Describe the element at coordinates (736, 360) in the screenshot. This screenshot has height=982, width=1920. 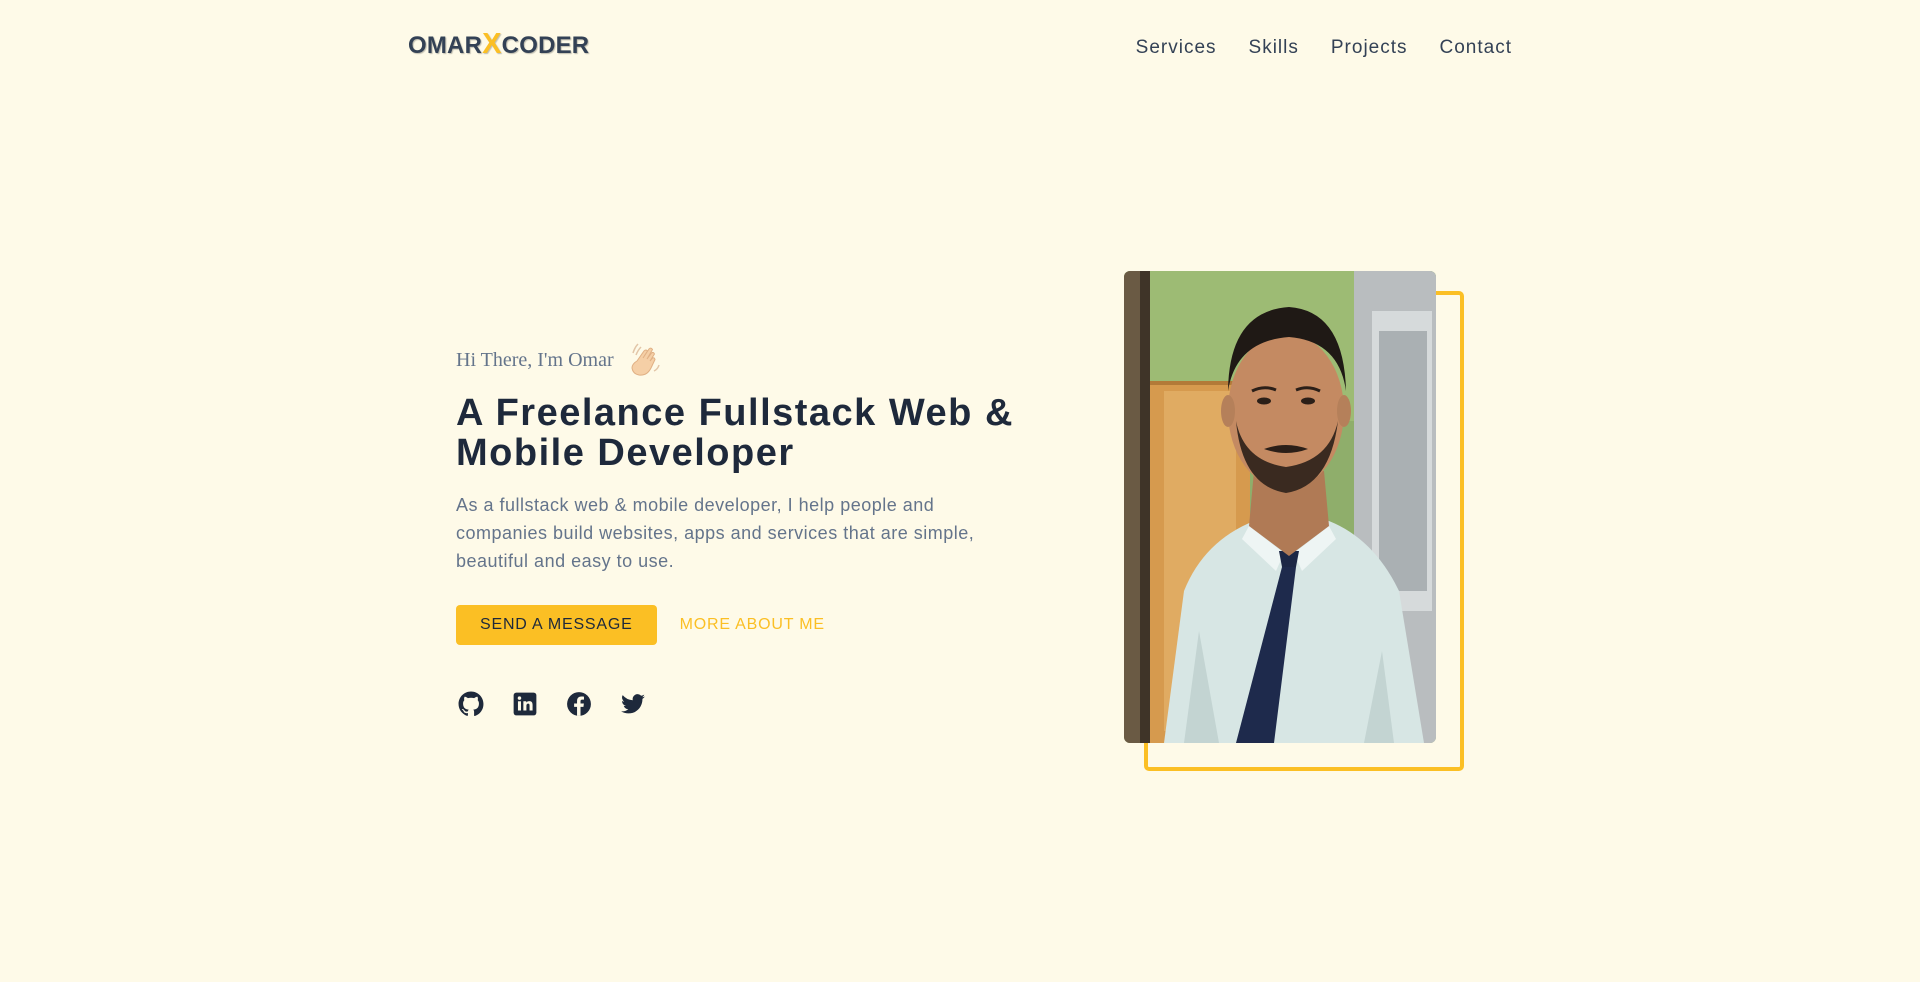
I see `greeting: Hi There, I'm Omar` at that location.